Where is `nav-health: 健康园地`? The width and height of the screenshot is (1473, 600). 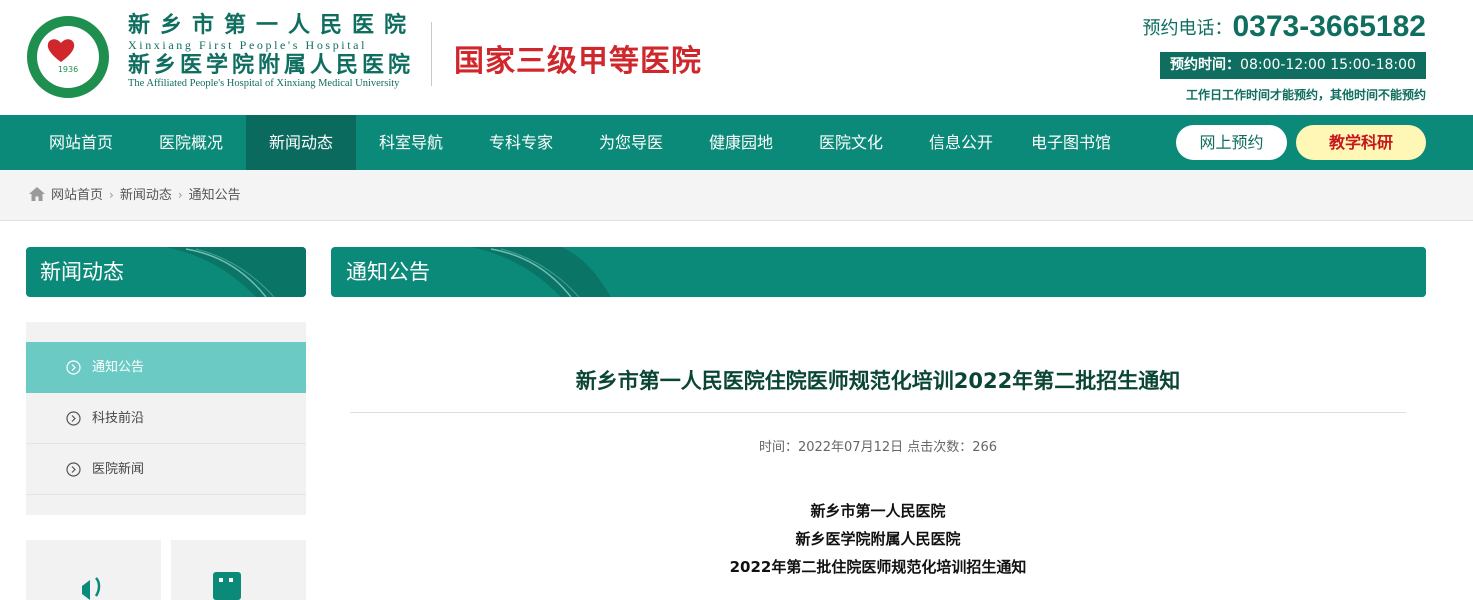
nav-health: 健康园地 is located at coordinates (741, 142).